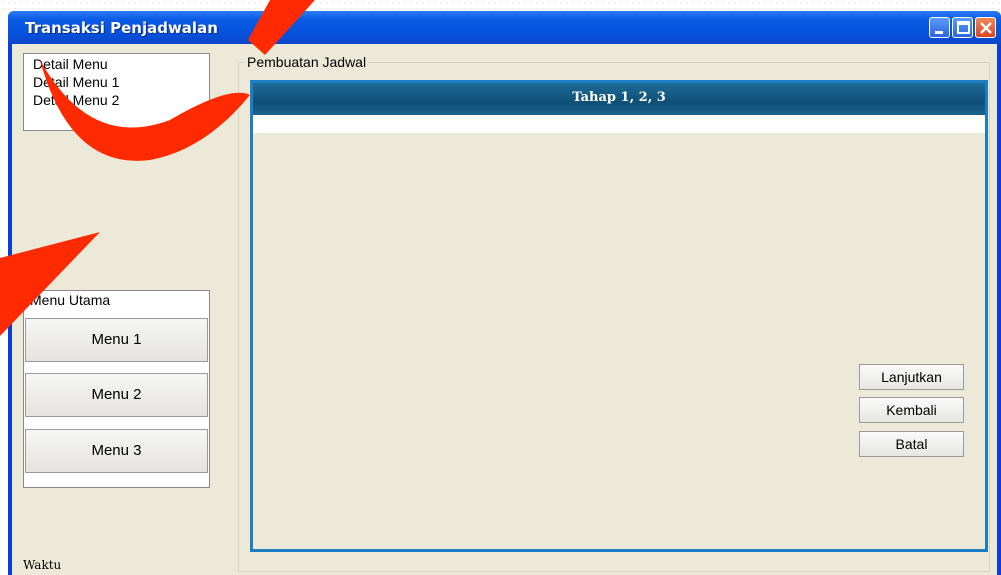 The width and height of the screenshot is (1001, 575). I want to click on maximize-icon, so click(963, 27).